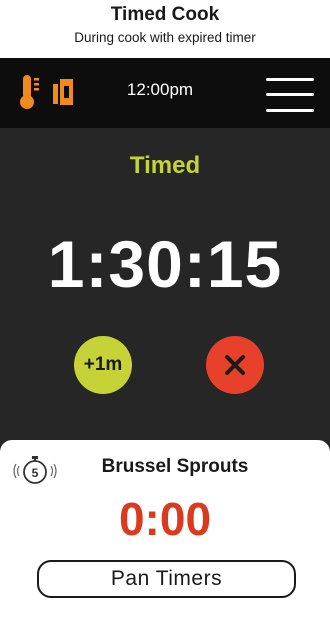  I want to click on oven-door-icon, so click(63, 92).